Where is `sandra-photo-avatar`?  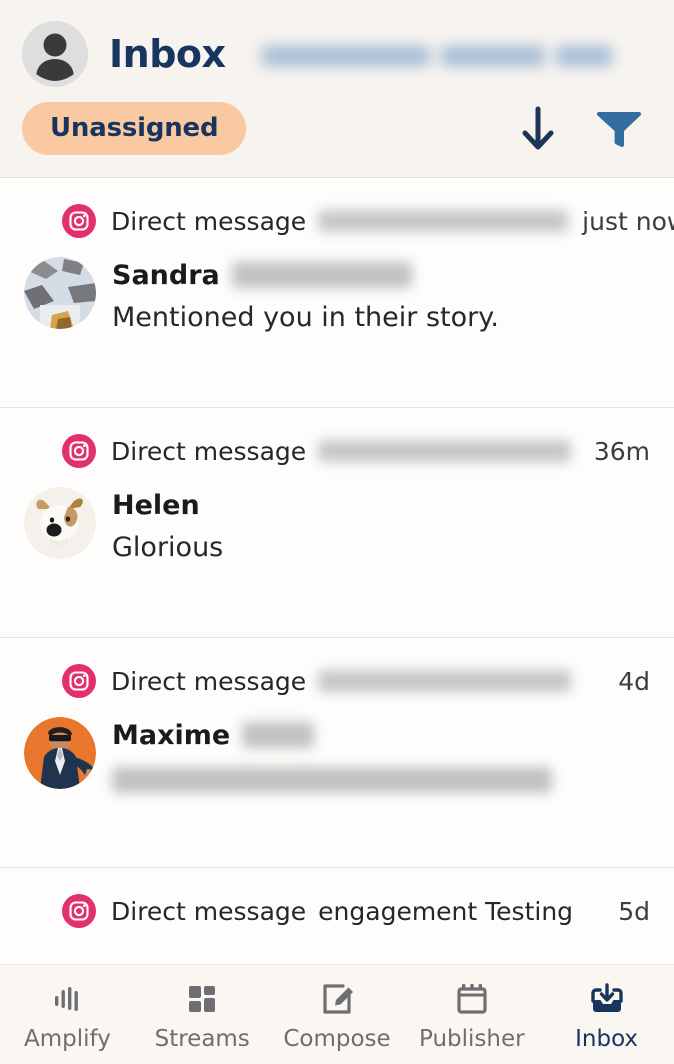 sandra-photo-avatar is located at coordinates (60, 293).